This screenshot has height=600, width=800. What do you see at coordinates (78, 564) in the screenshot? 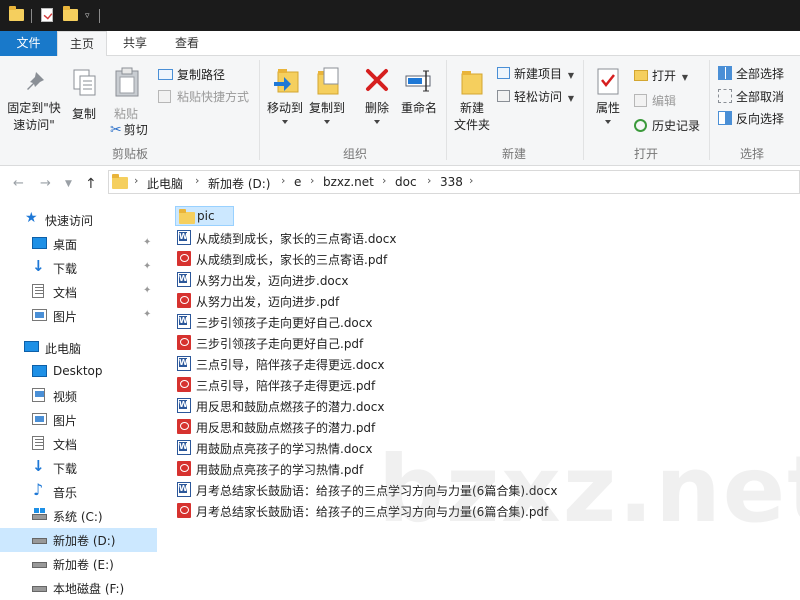
I see `sidebar-item-drive-e: 新加卷 (E:)` at bounding box center [78, 564].